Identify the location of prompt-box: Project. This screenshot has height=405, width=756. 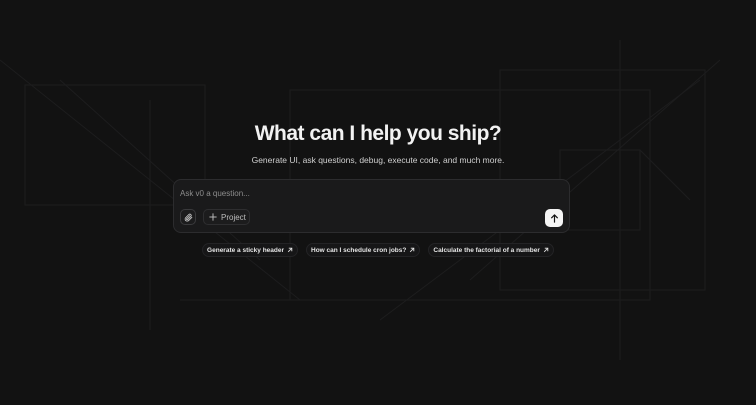
(371, 206).